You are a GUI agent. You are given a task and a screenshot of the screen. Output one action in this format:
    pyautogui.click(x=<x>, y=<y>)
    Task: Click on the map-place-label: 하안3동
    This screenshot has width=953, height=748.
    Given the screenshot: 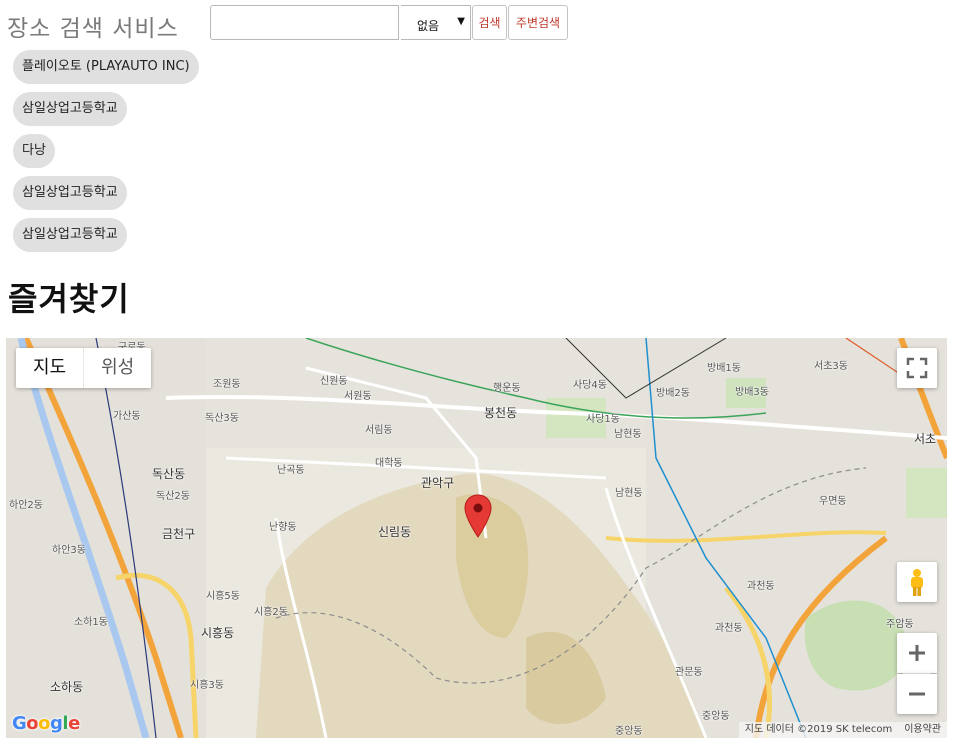 What is the action you would take?
    pyautogui.click(x=69, y=550)
    